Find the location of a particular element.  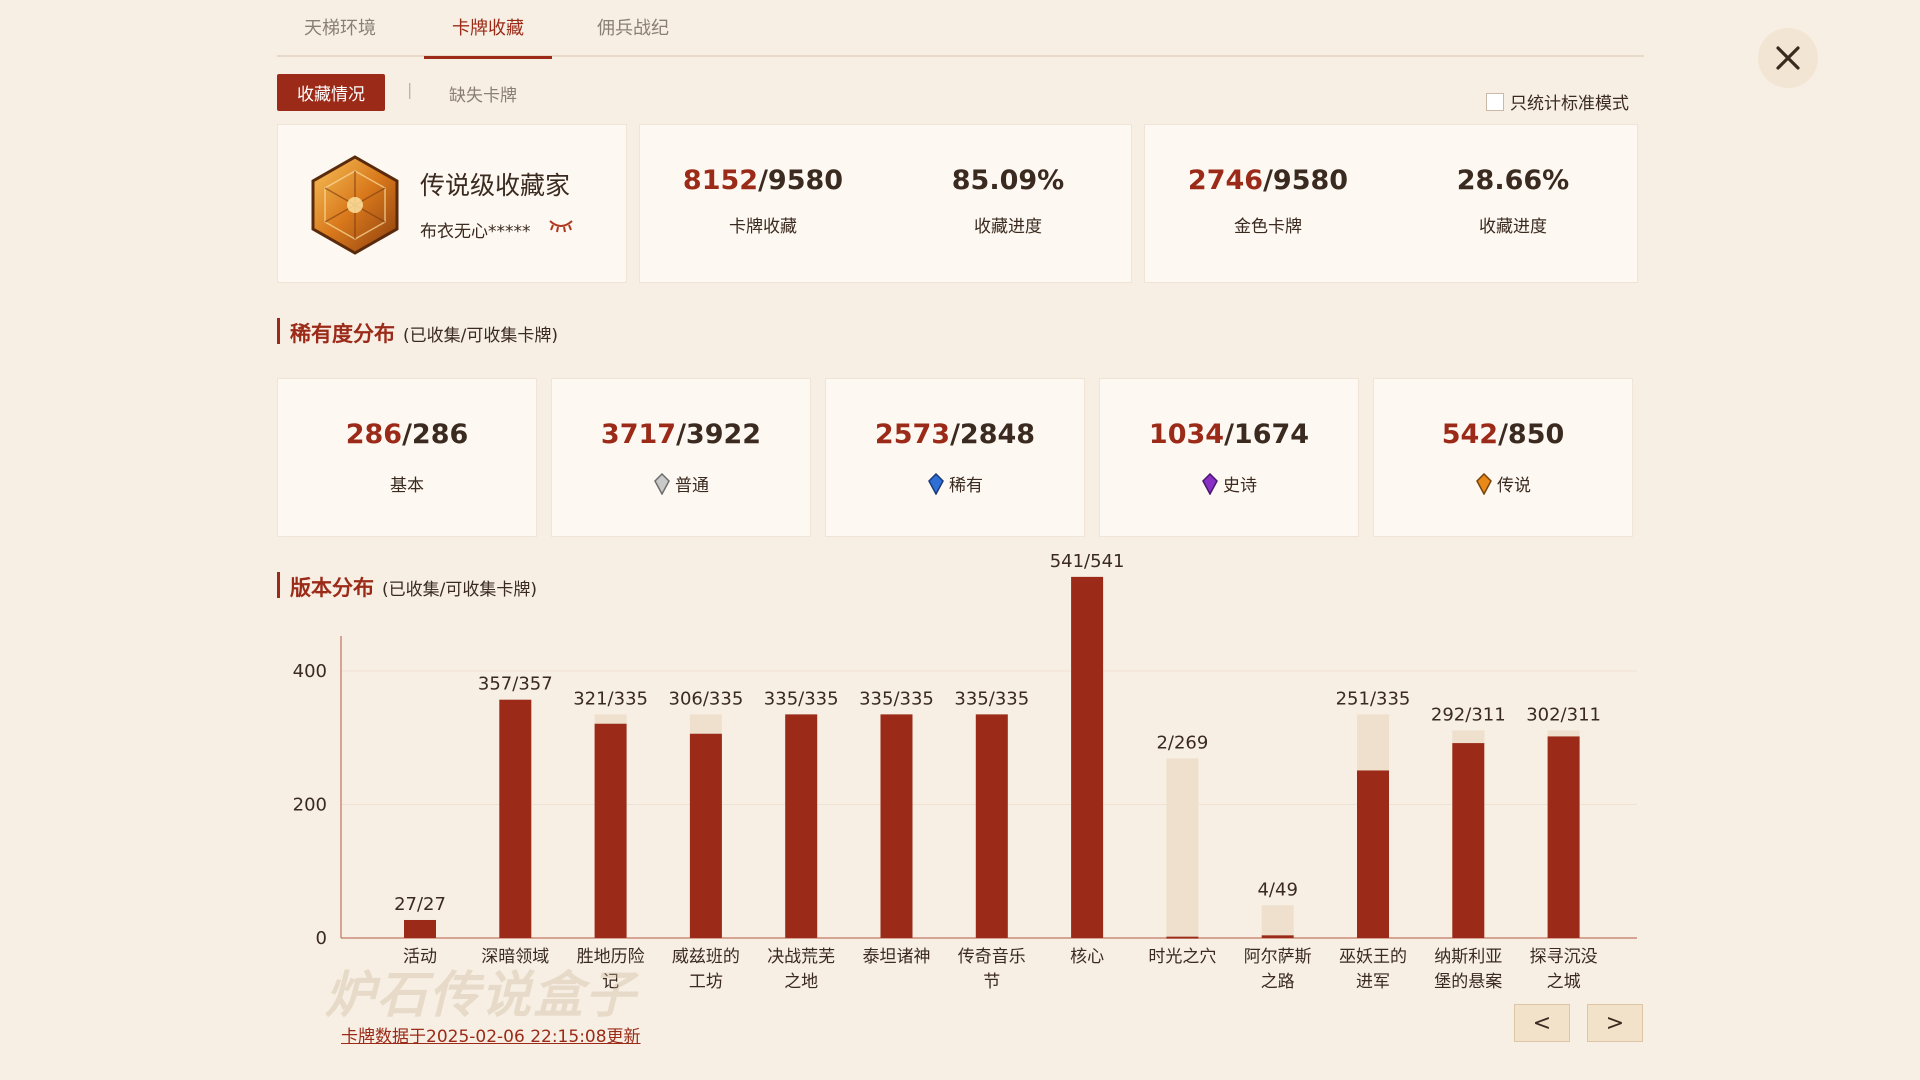

golden-collection-stat: 2746/9580 金色卡牌 is located at coordinates (1268, 201).